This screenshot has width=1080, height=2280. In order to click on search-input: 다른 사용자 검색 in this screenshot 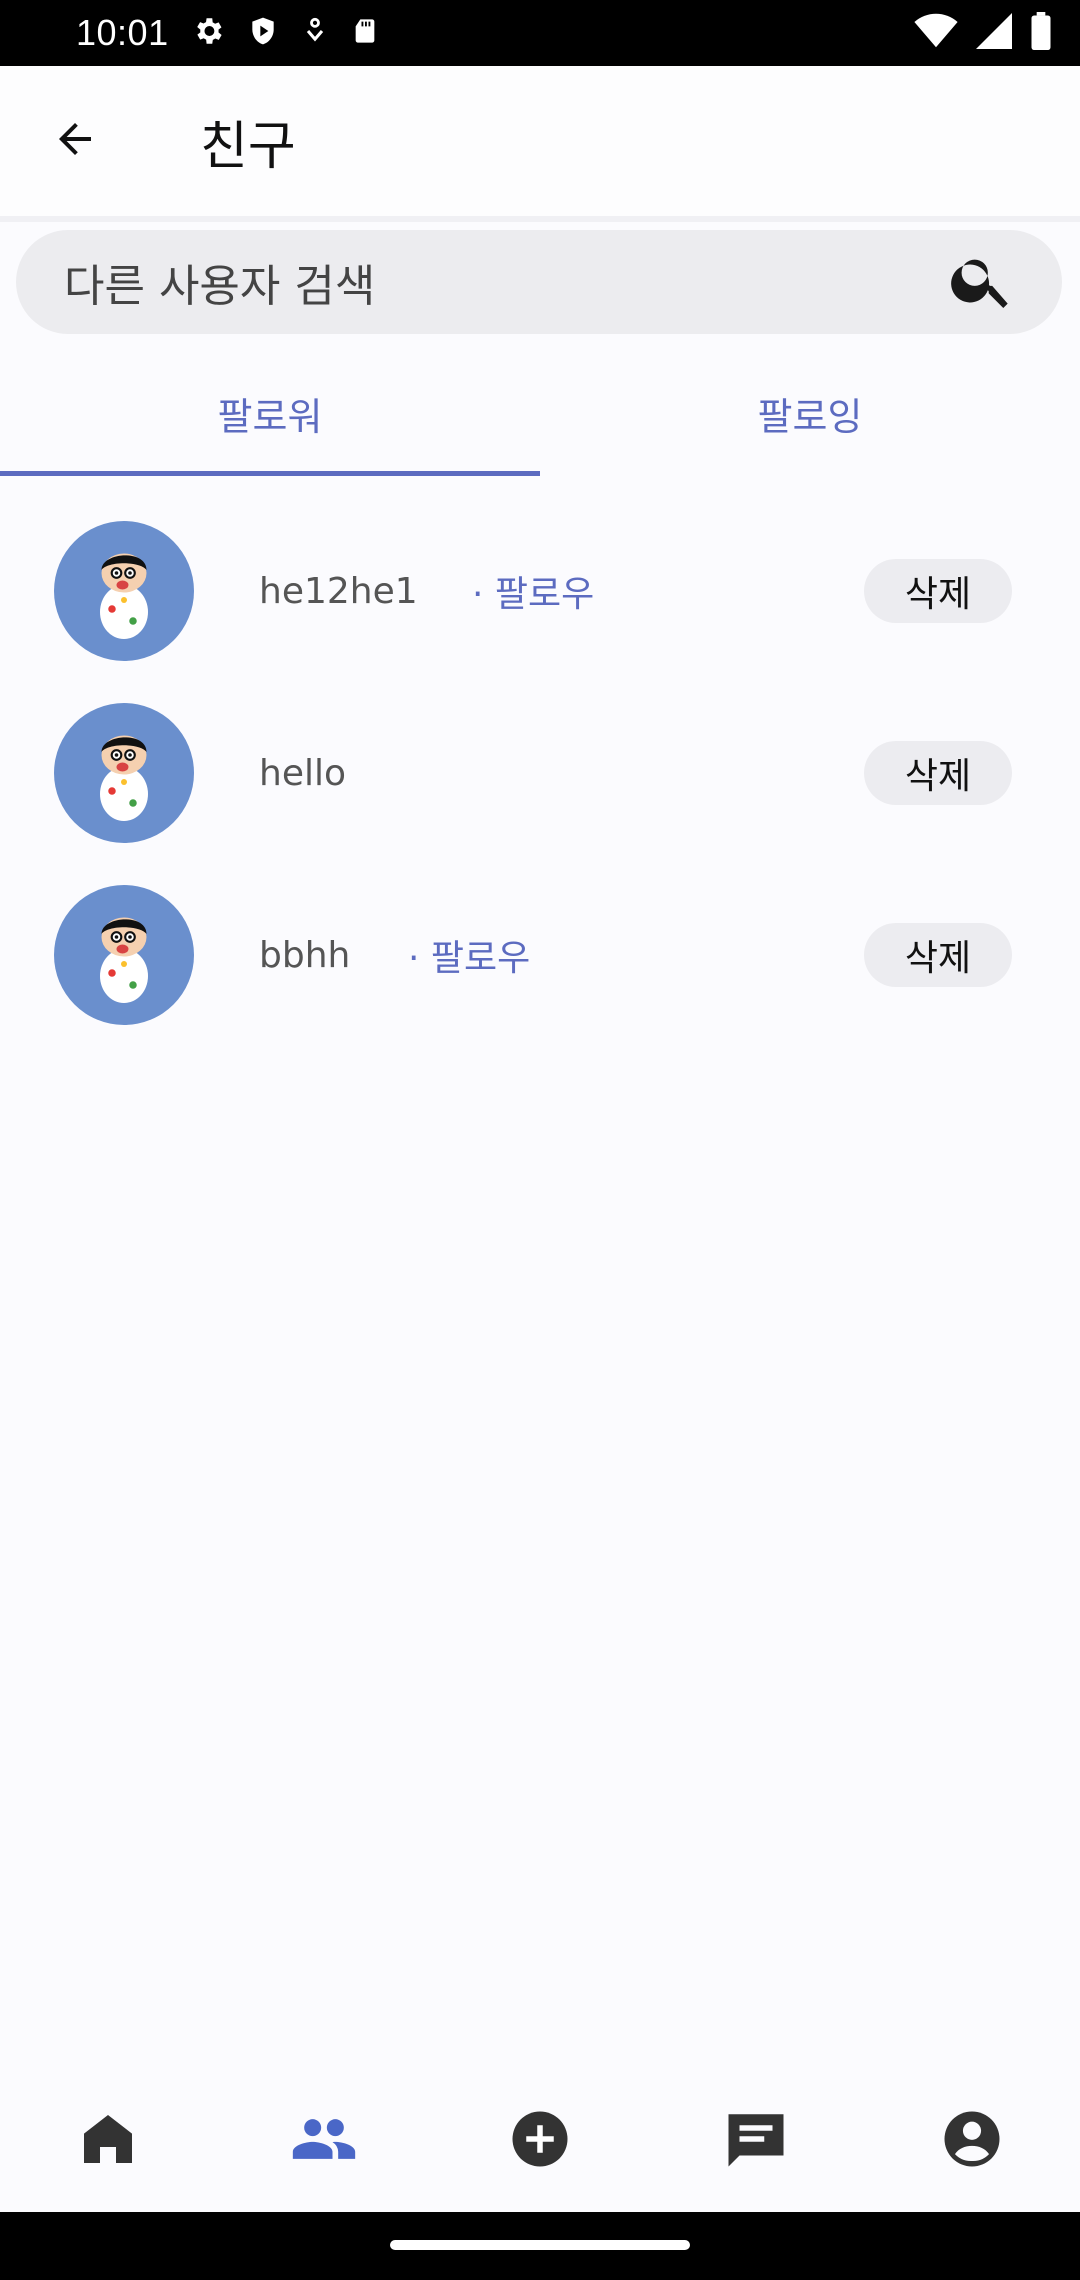, I will do `click(539, 282)`.